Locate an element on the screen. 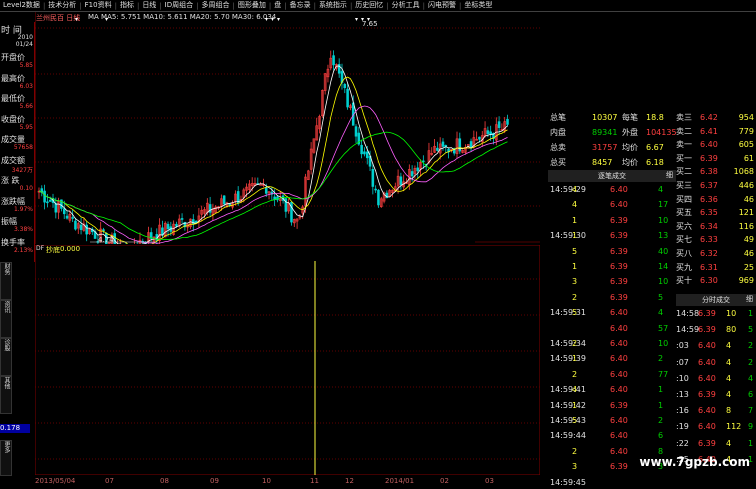 The image size is (756, 489). tick-row: 3 6.39 10 is located at coordinates (612, 282).